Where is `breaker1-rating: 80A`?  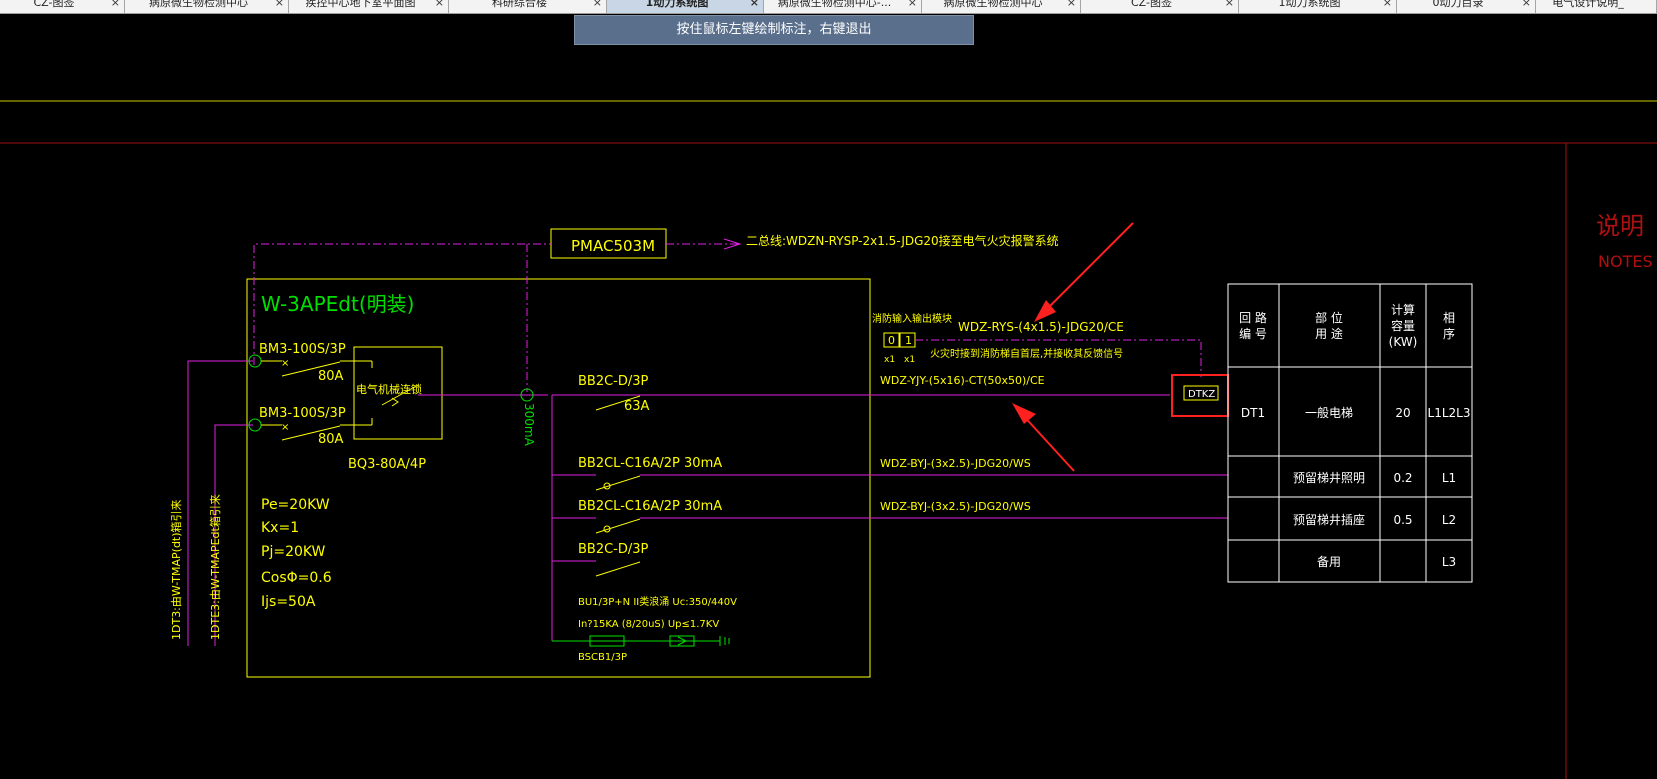
breaker1-rating: 80A is located at coordinates (331, 376).